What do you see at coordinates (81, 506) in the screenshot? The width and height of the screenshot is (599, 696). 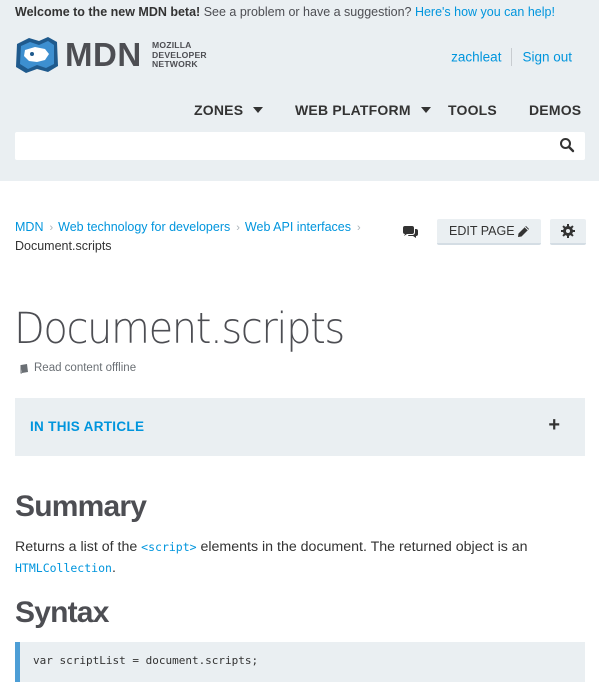 I see `summary-heading: Summary` at bounding box center [81, 506].